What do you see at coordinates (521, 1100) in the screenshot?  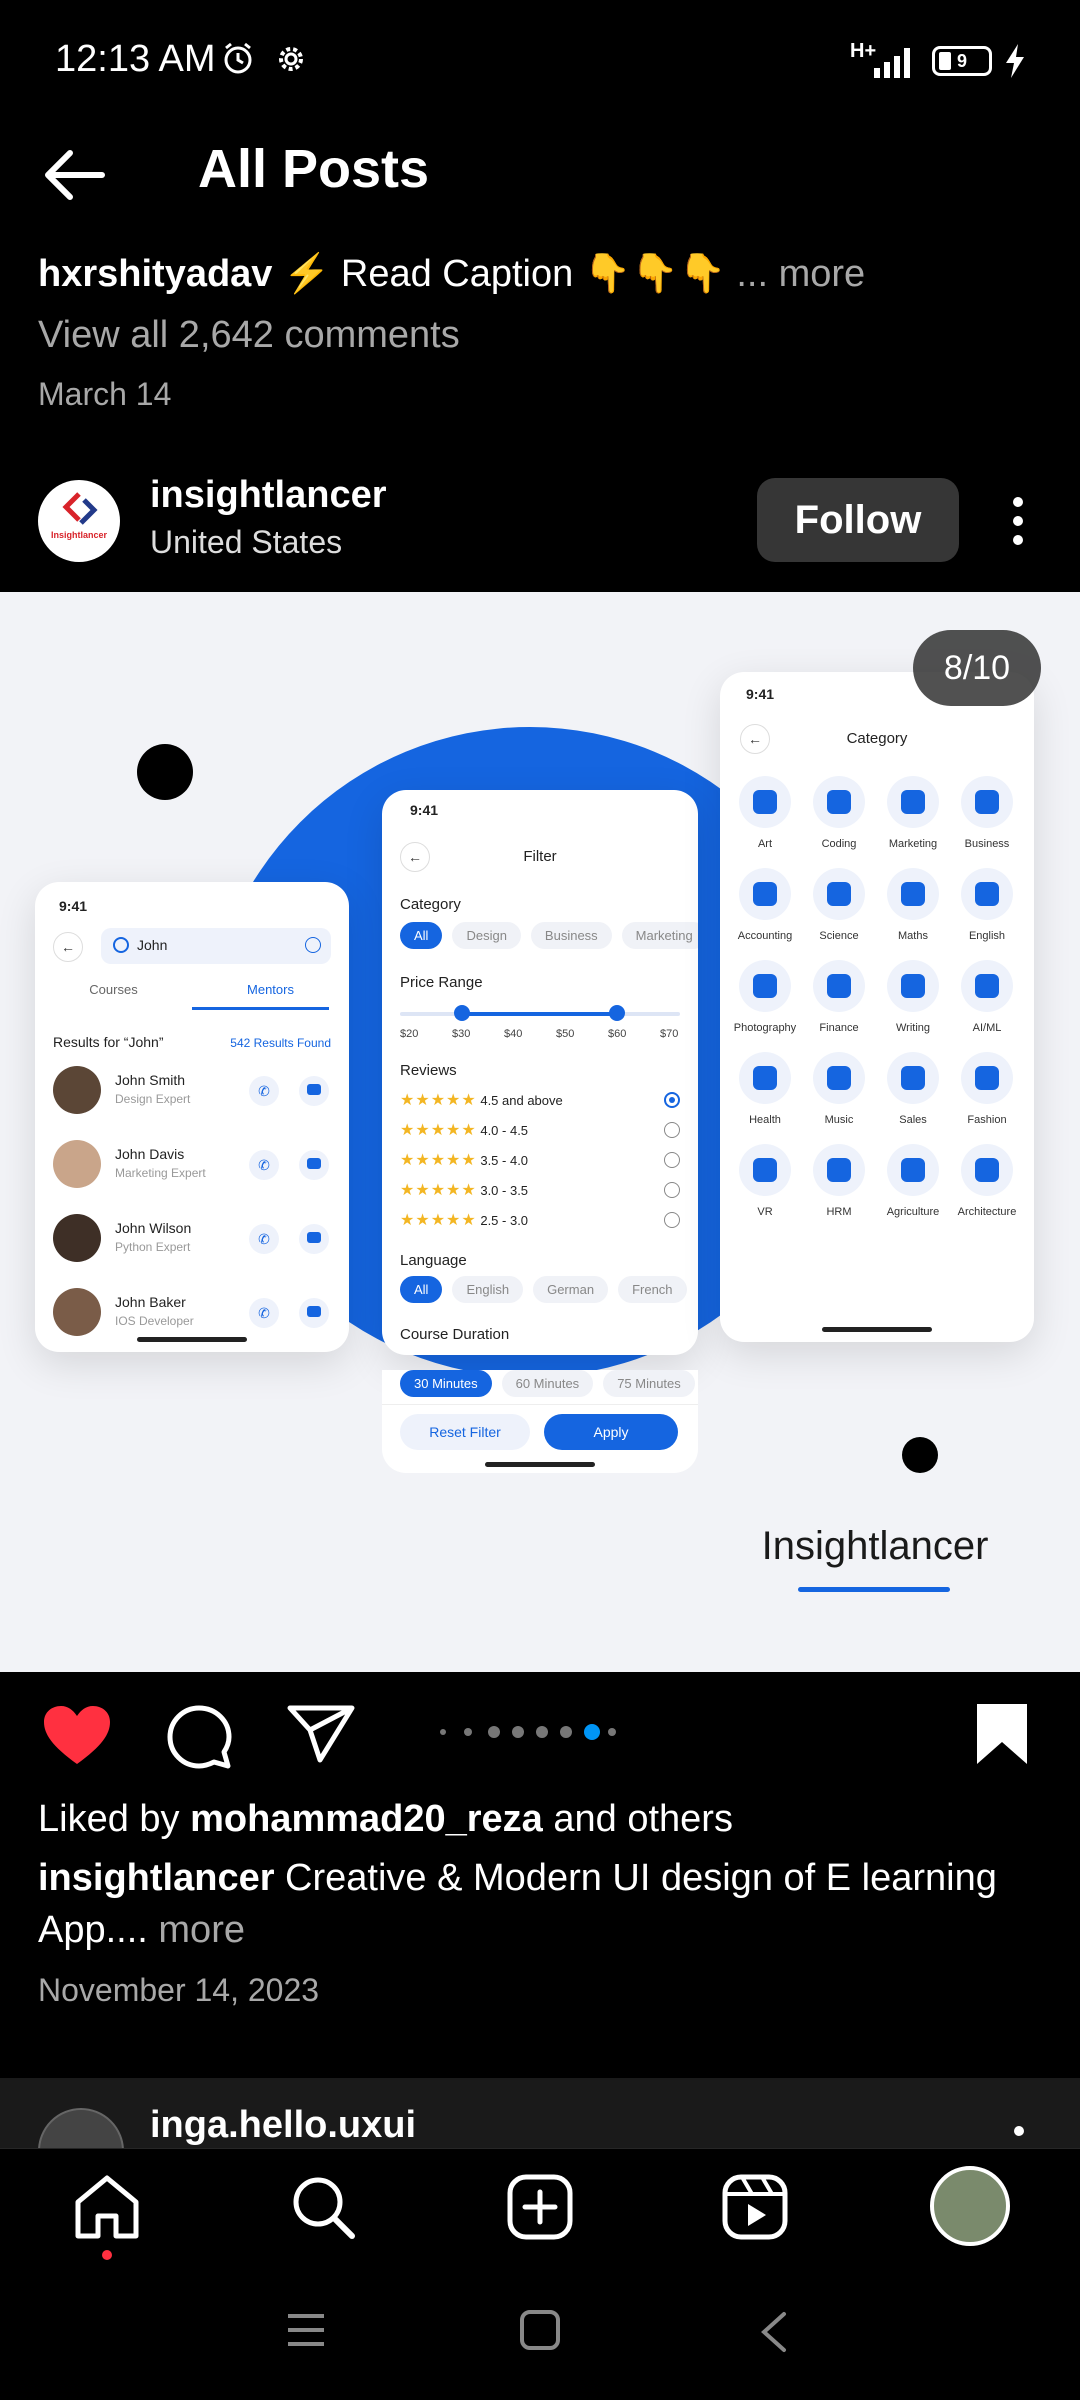 I see `review-label: 4.5 and above` at bounding box center [521, 1100].